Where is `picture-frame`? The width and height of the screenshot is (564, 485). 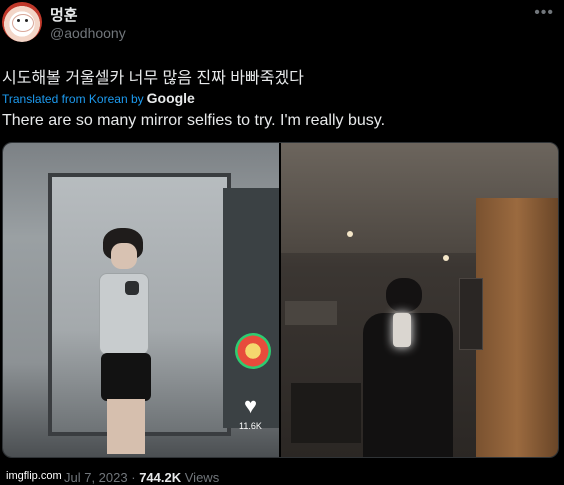
picture-frame is located at coordinates (471, 314).